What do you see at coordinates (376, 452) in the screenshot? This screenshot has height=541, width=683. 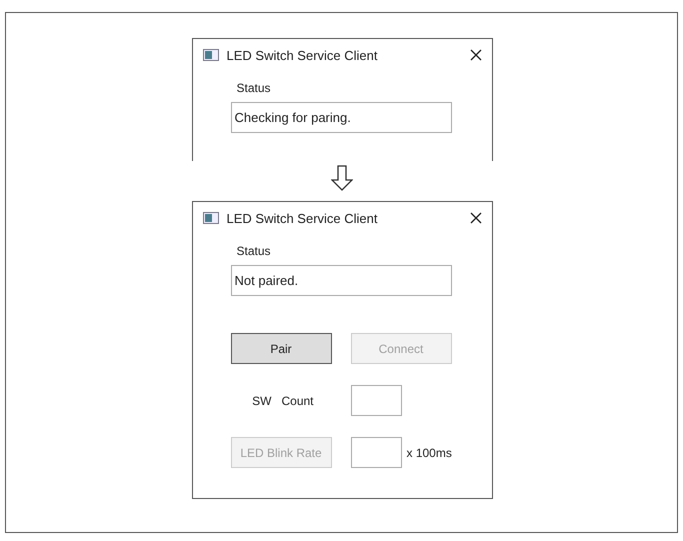 I see `blink-rate-field` at bounding box center [376, 452].